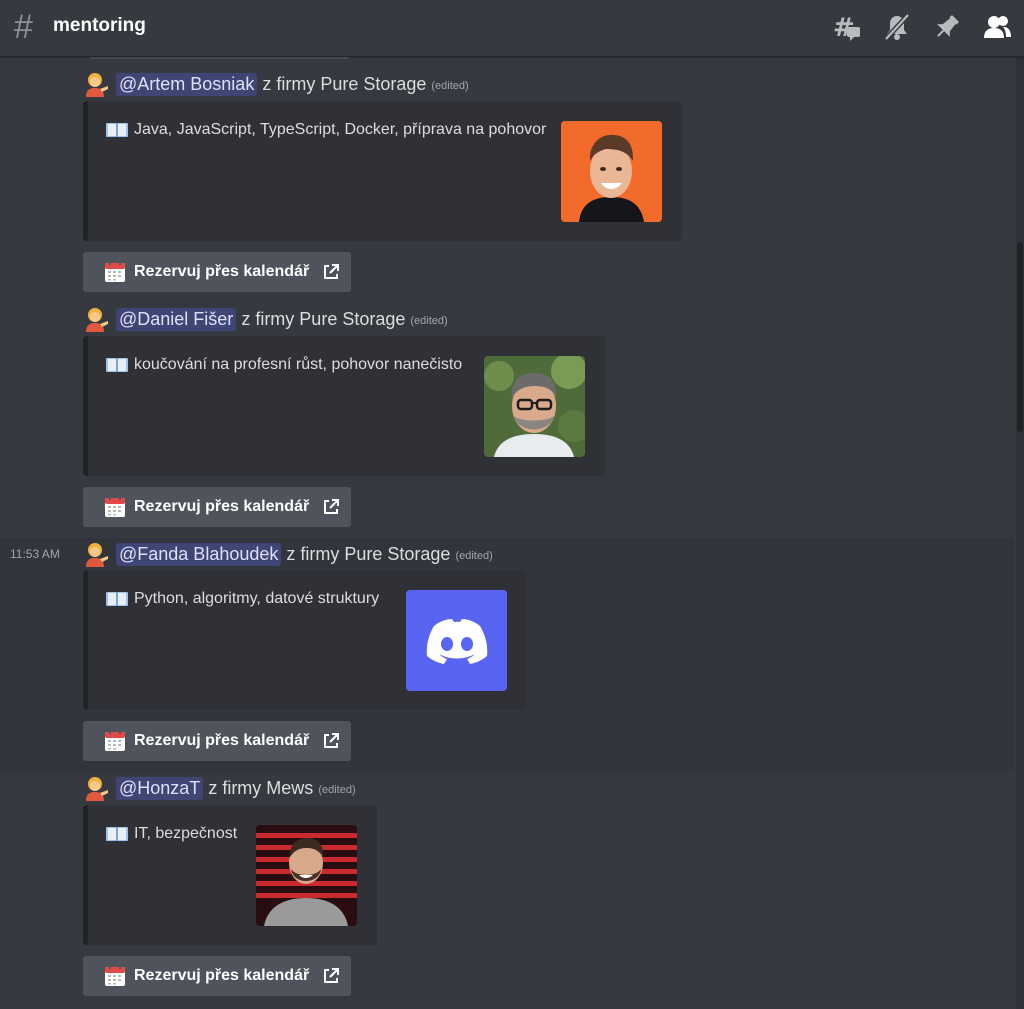 This screenshot has height=1009, width=1024. Describe the element at coordinates (257, 598) in the screenshot. I see `embed-description: Python, algoritmy, datové struktury` at that location.